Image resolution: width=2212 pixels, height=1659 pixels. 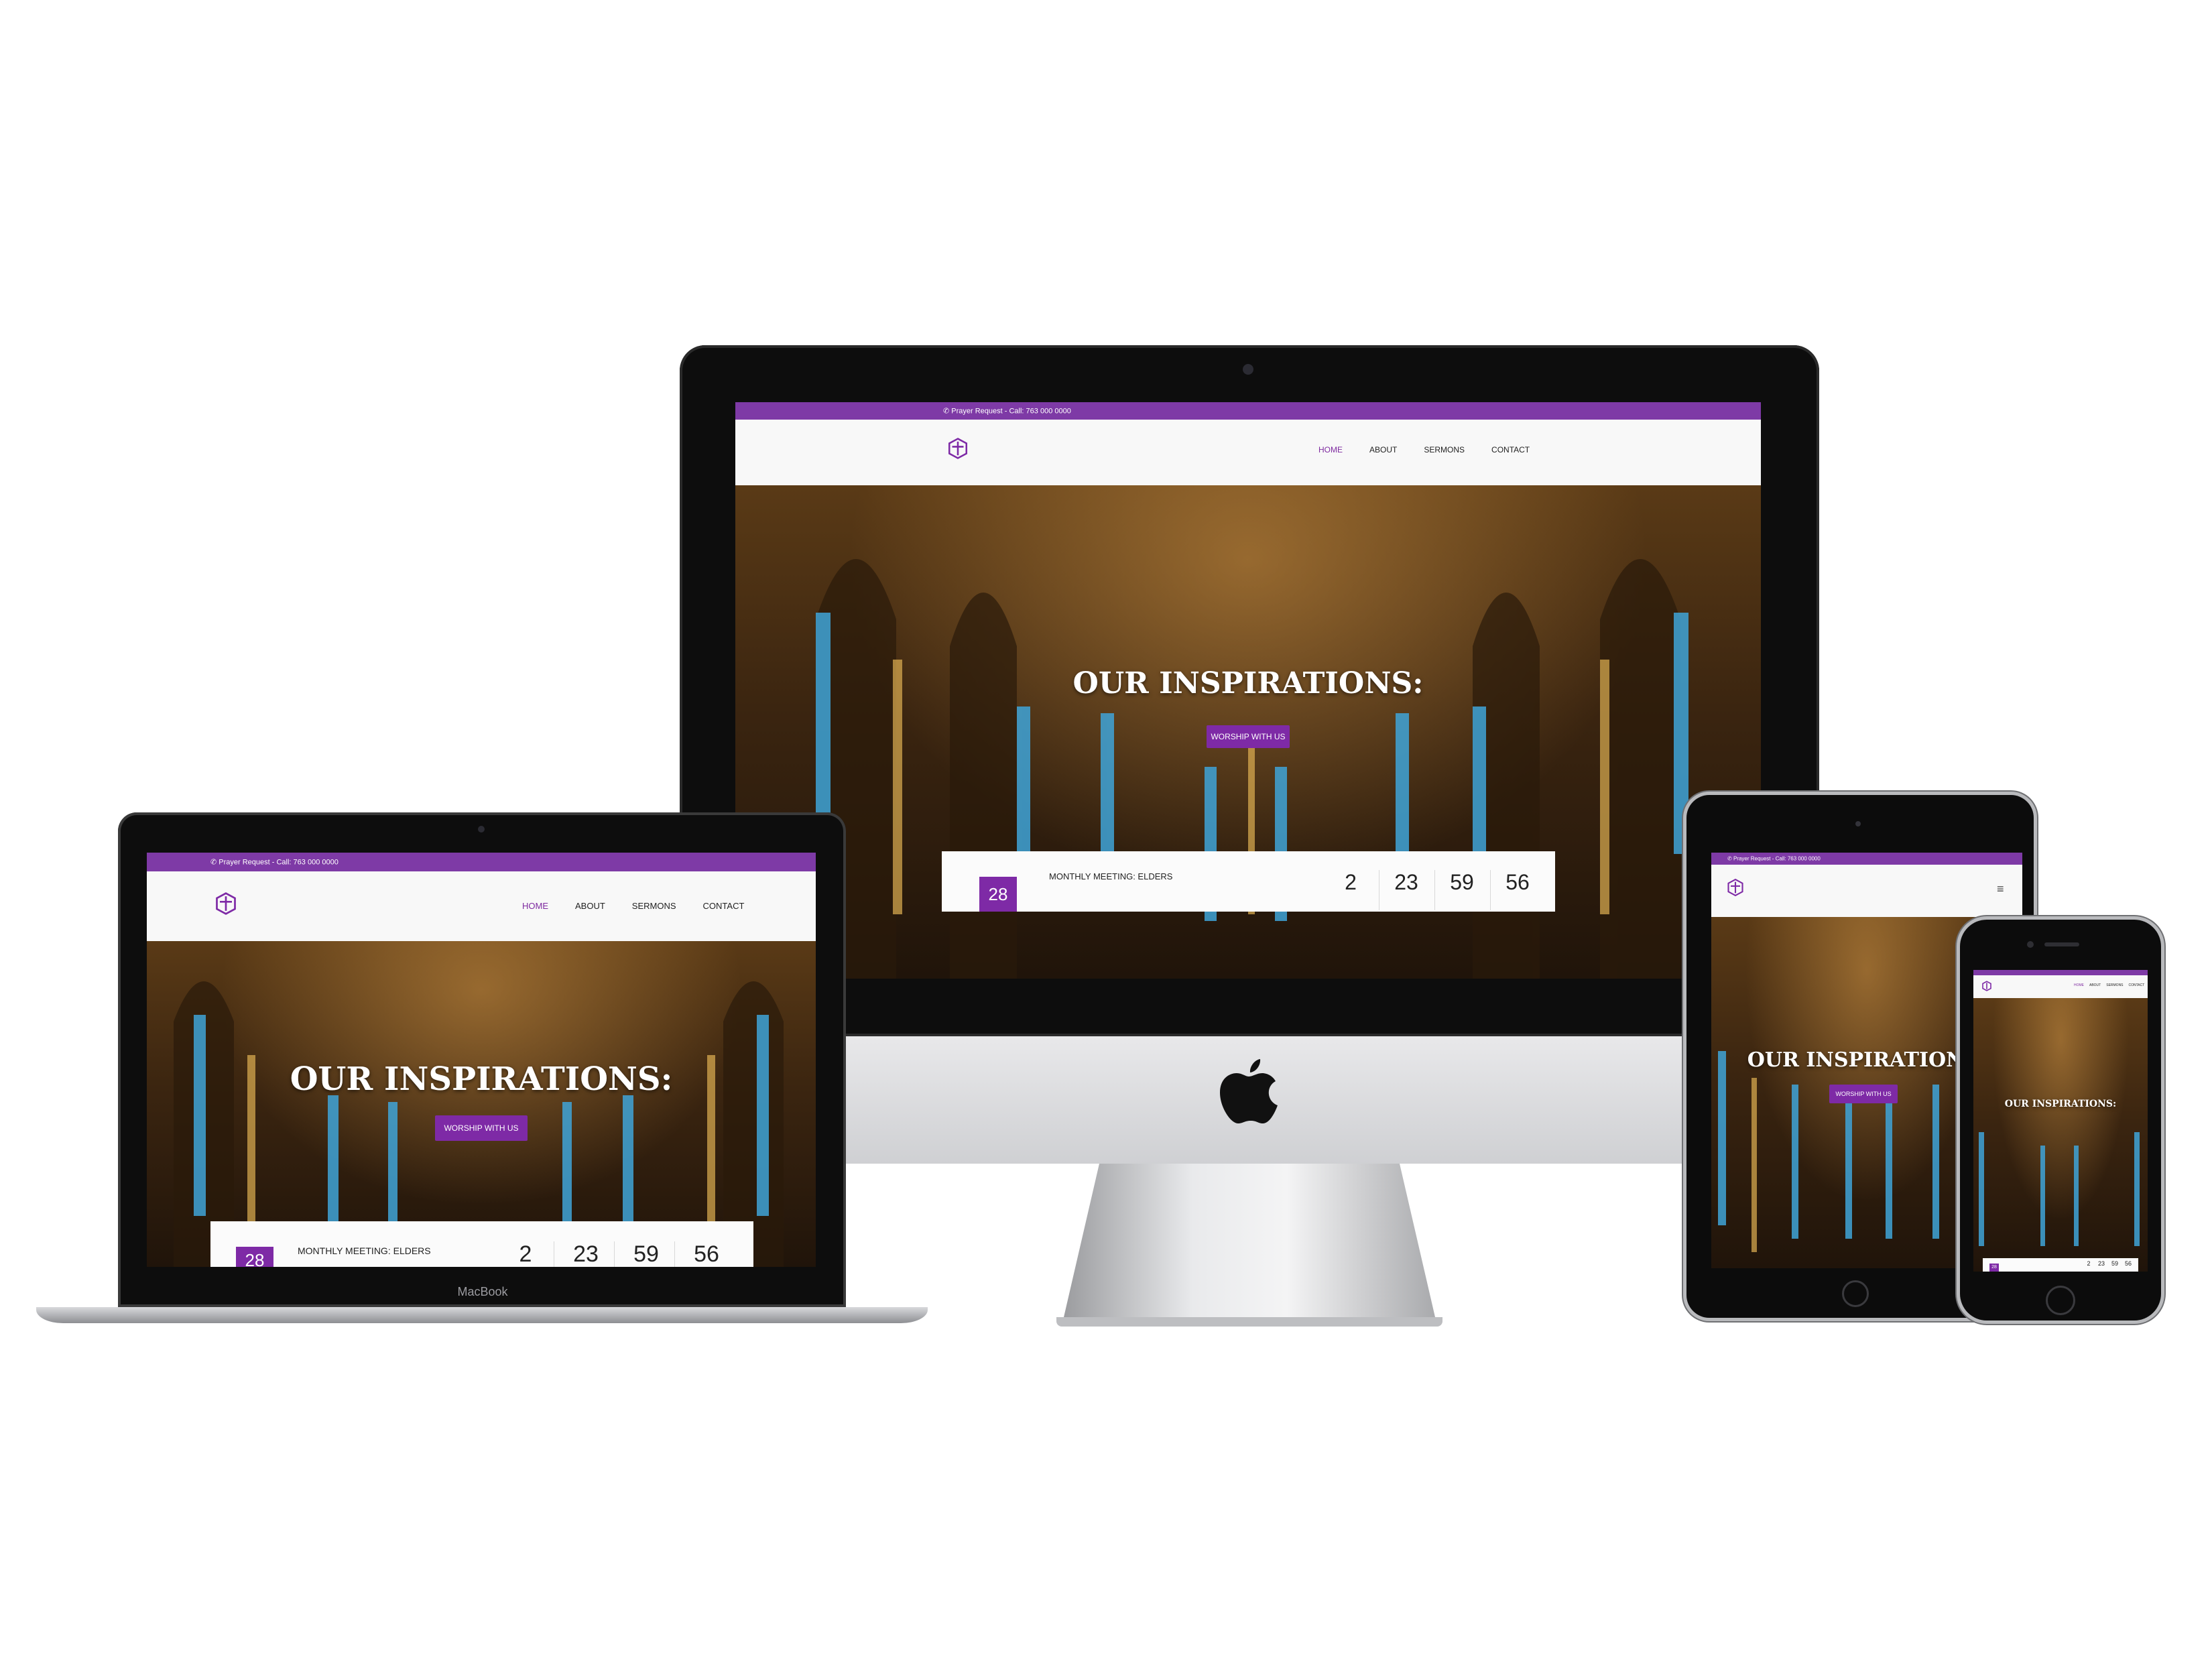 What do you see at coordinates (2060, 1300) in the screenshot?
I see `phone-home-button` at bounding box center [2060, 1300].